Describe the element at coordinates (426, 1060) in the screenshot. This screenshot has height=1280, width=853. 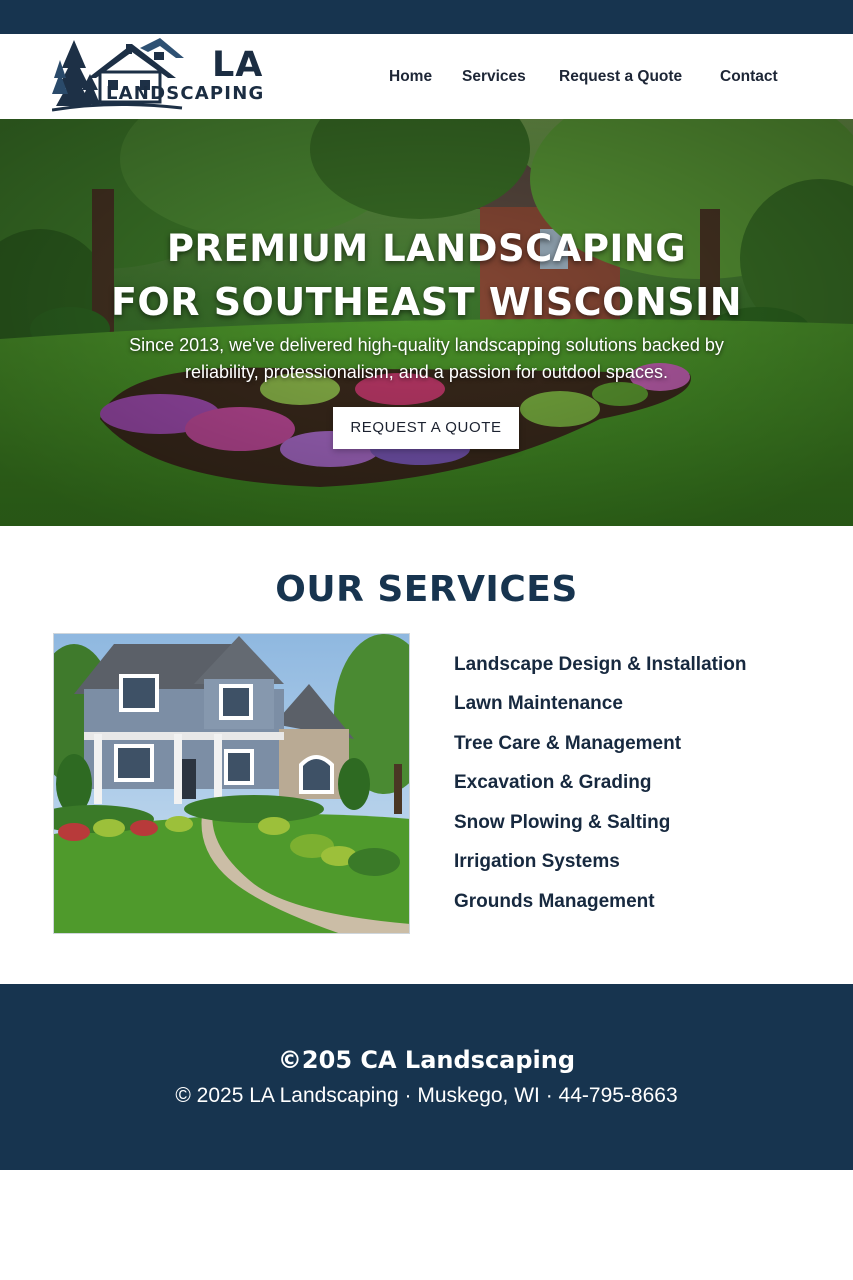
I see `footer-brand: ©205 CA Landscaping` at that location.